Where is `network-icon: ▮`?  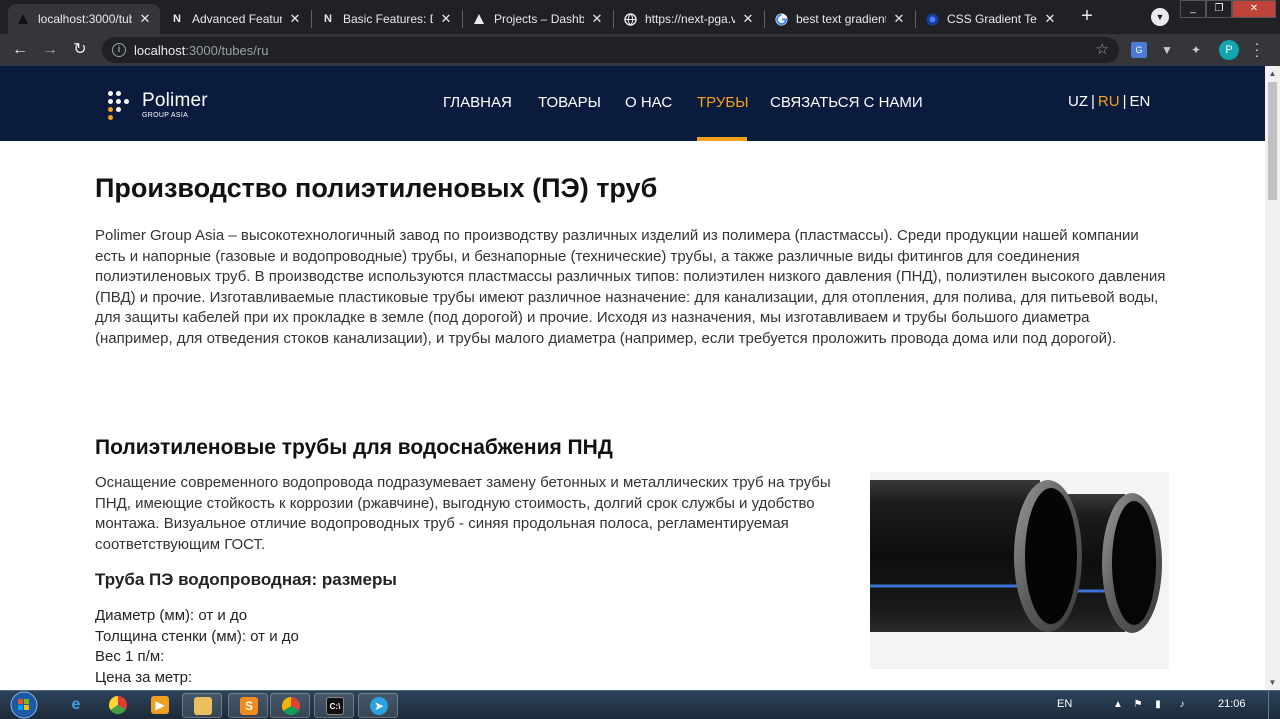
network-icon: ▮ is located at coordinates (1158, 705).